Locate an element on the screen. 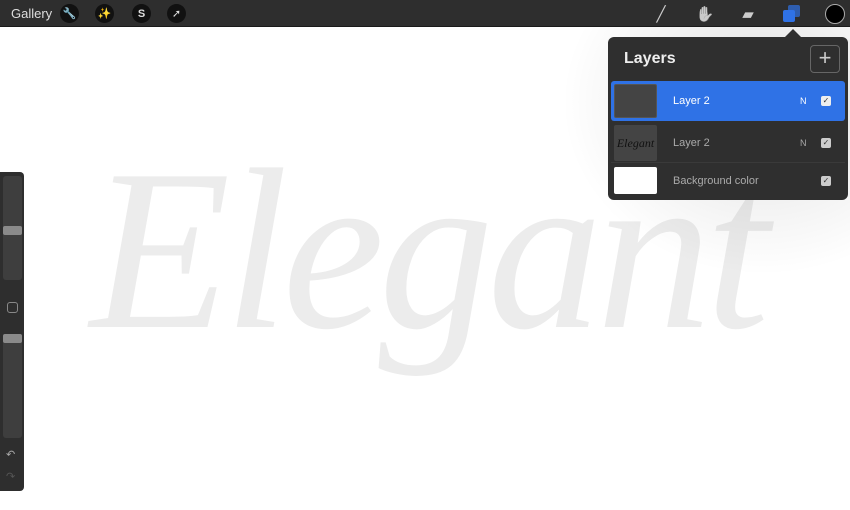  left-sidebar: ↶ ↷ is located at coordinates (12, 331).